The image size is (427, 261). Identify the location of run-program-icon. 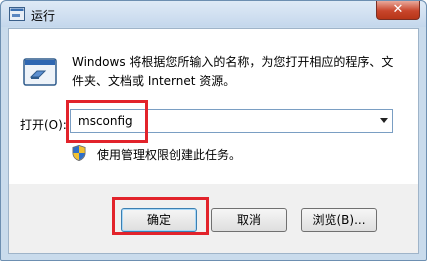
(40, 72).